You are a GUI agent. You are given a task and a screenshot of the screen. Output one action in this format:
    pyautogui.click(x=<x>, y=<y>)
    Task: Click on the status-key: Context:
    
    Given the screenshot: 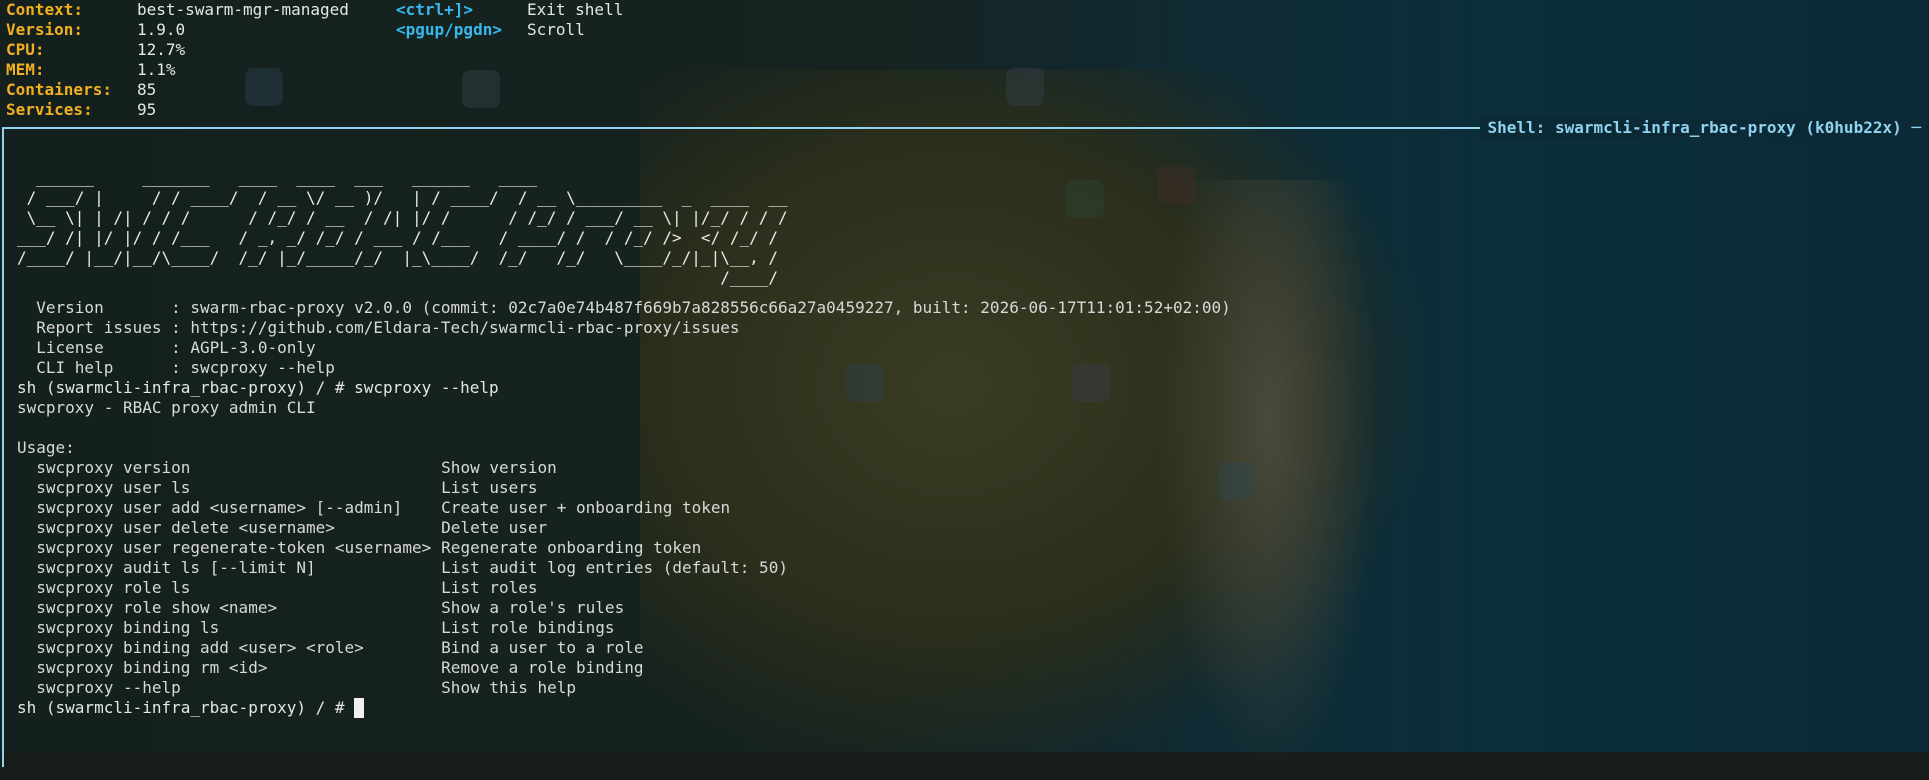 What is the action you would take?
    pyautogui.click(x=45, y=9)
    